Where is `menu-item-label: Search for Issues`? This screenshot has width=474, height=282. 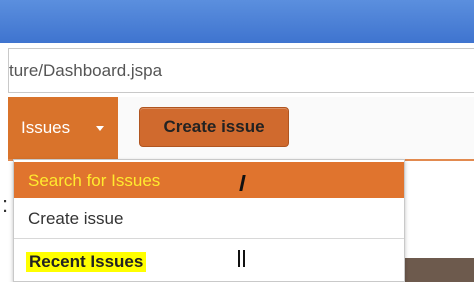
menu-item-label: Search for Issues is located at coordinates (94, 180).